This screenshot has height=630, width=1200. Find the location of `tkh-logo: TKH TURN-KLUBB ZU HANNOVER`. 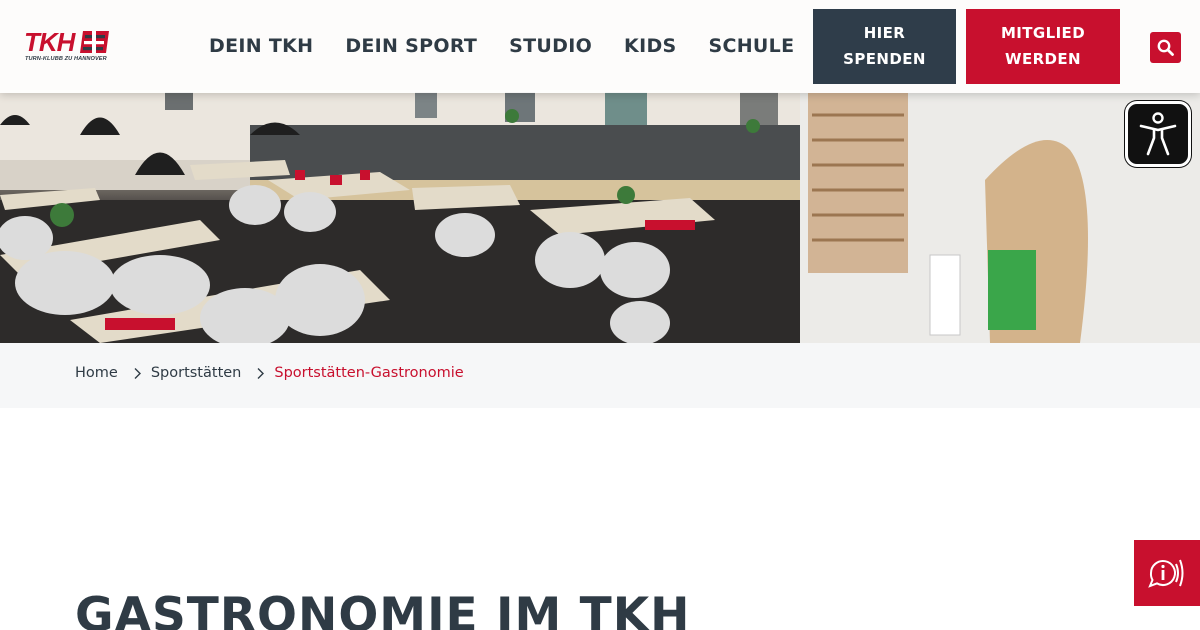

tkh-logo: TKH TURN-KLUBB ZU HANNOVER is located at coordinates (69, 47).